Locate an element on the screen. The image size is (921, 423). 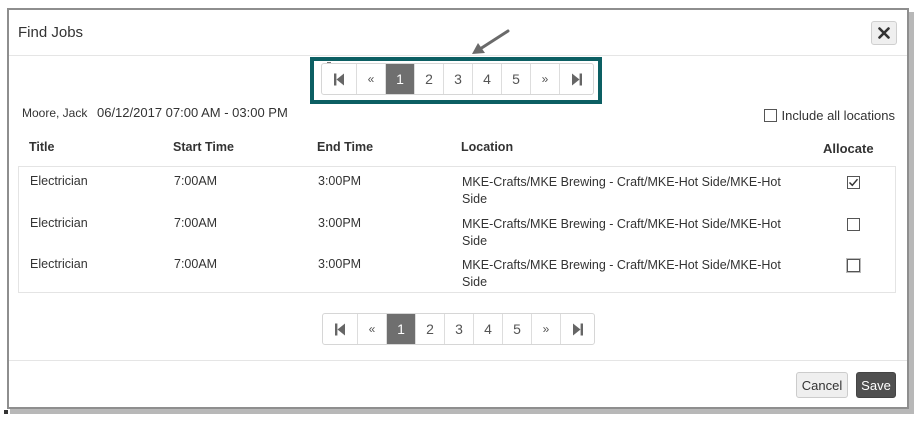
column-header-start-time: Start Time is located at coordinates (203, 147).